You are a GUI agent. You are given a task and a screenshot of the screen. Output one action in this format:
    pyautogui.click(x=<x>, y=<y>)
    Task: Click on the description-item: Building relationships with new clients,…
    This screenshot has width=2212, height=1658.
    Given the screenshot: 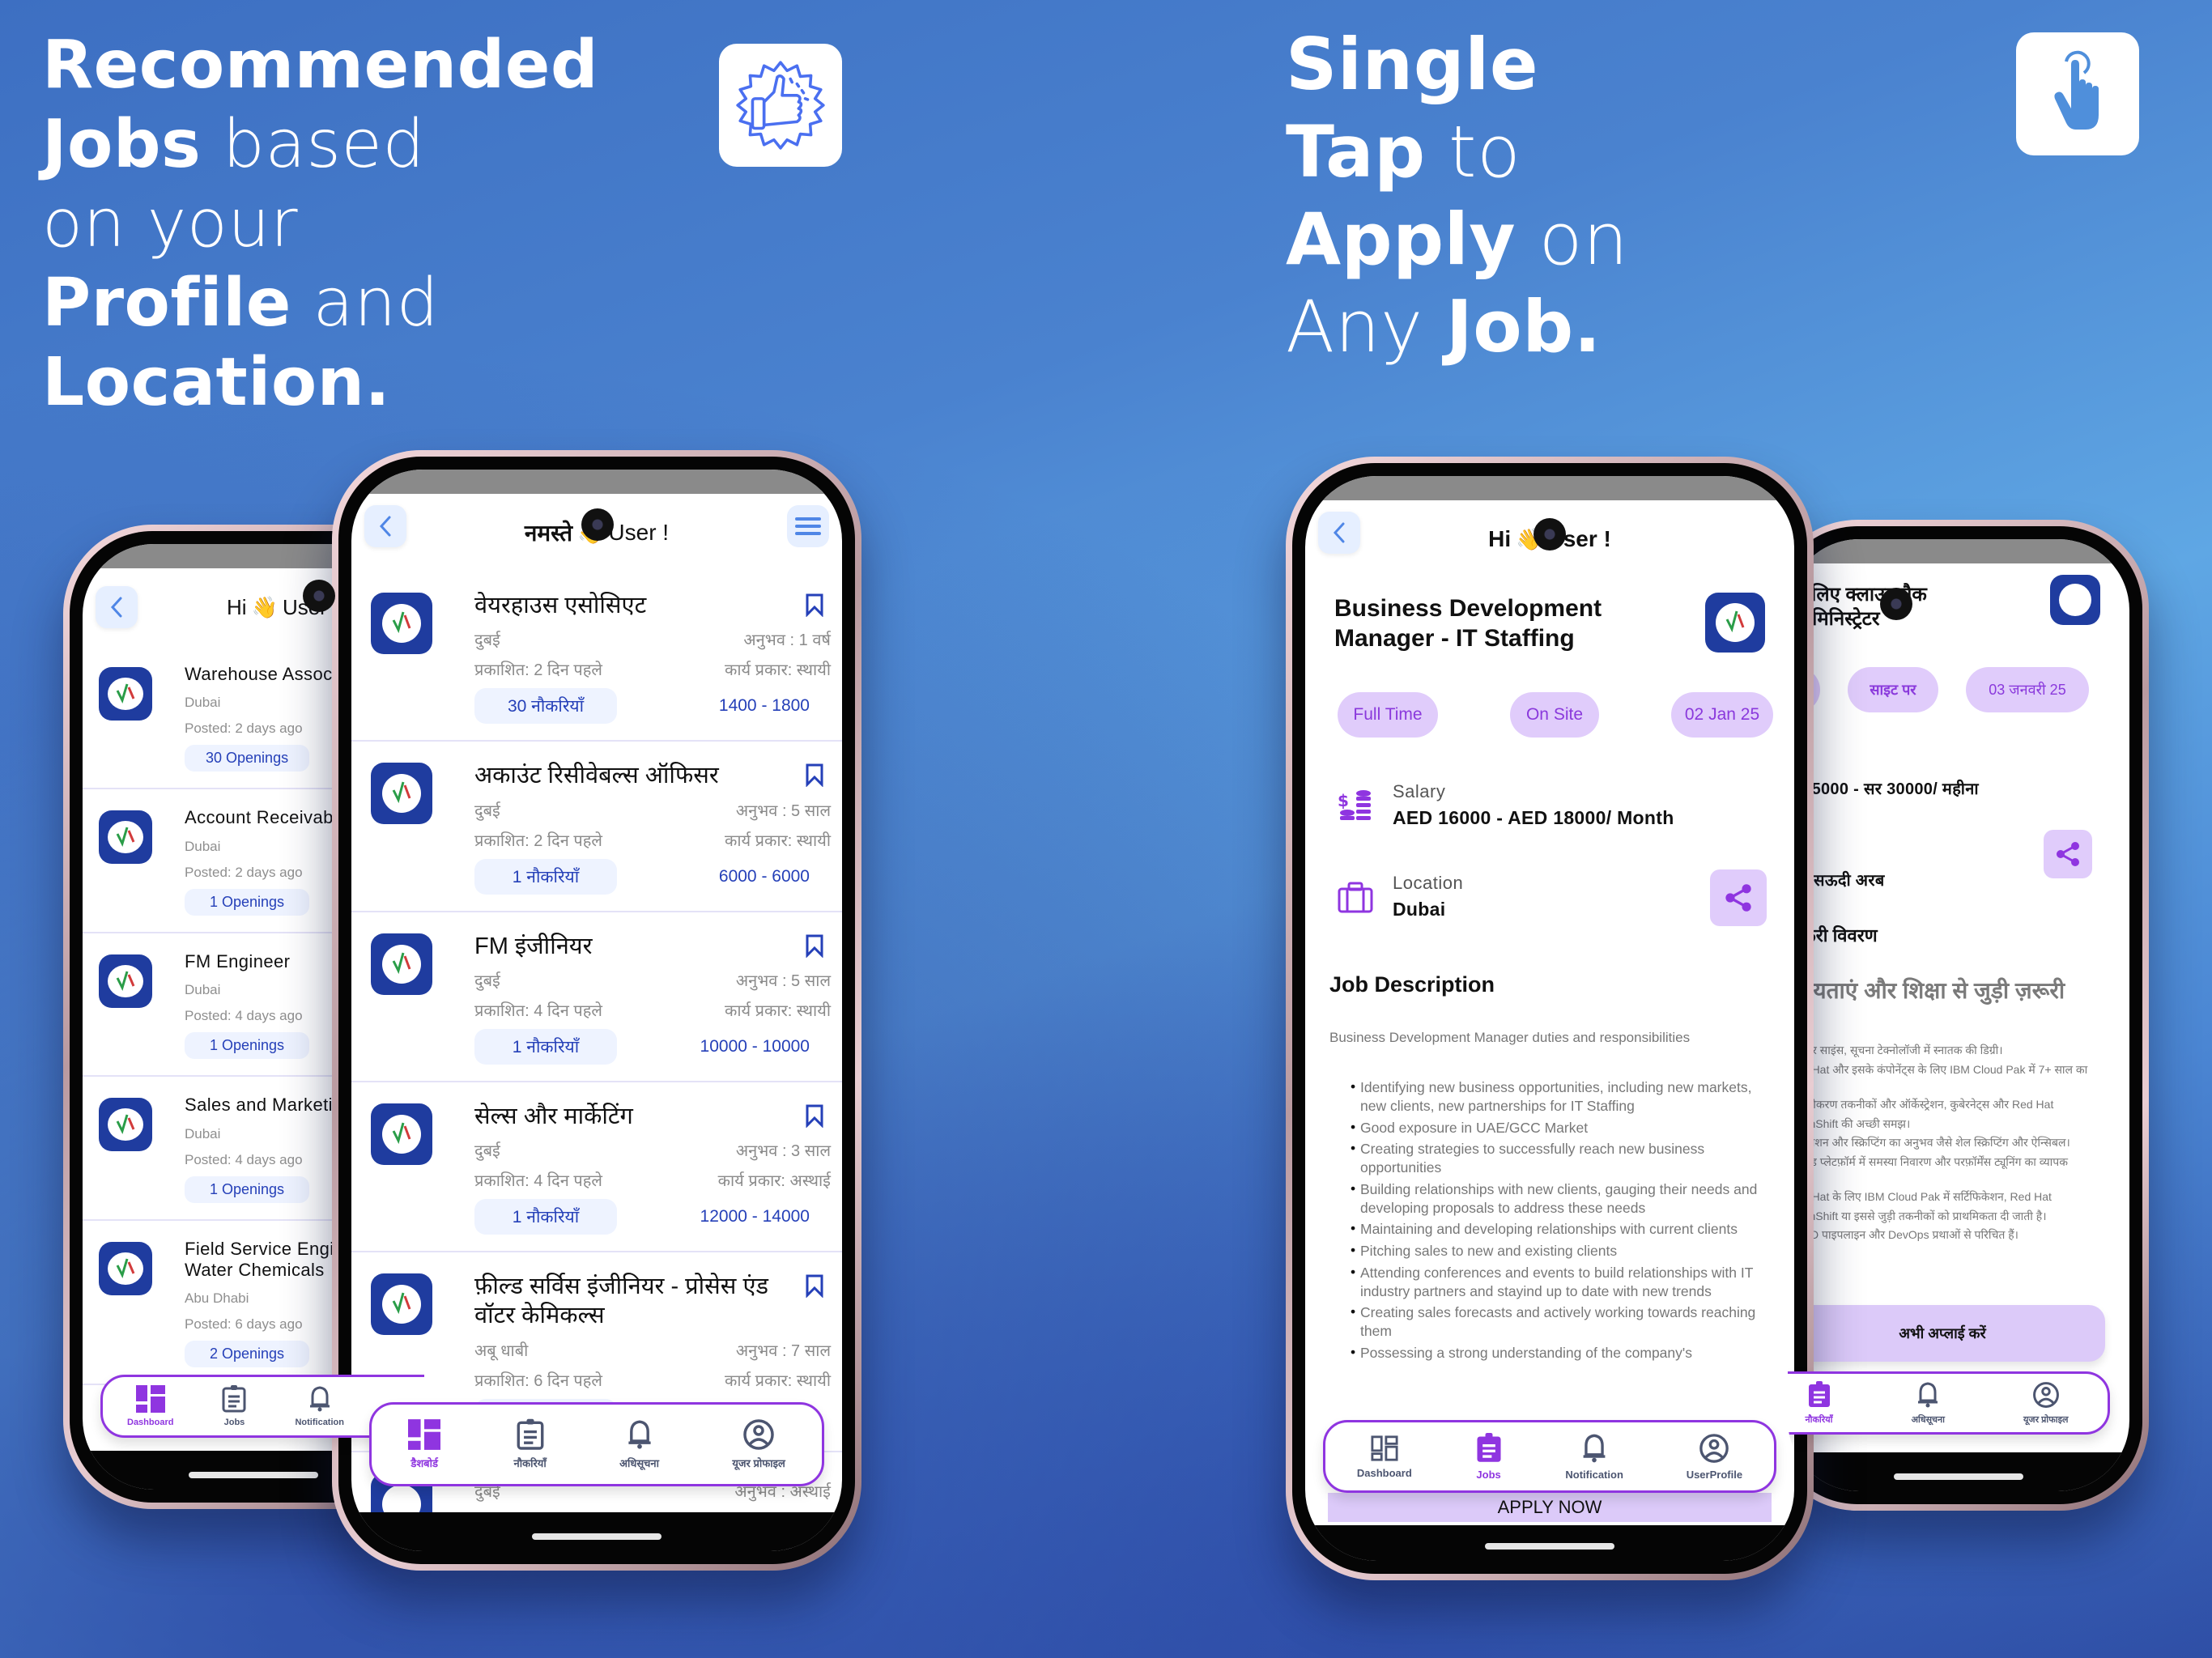 What is the action you would take?
    pyautogui.click(x=1561, y=1199)
    